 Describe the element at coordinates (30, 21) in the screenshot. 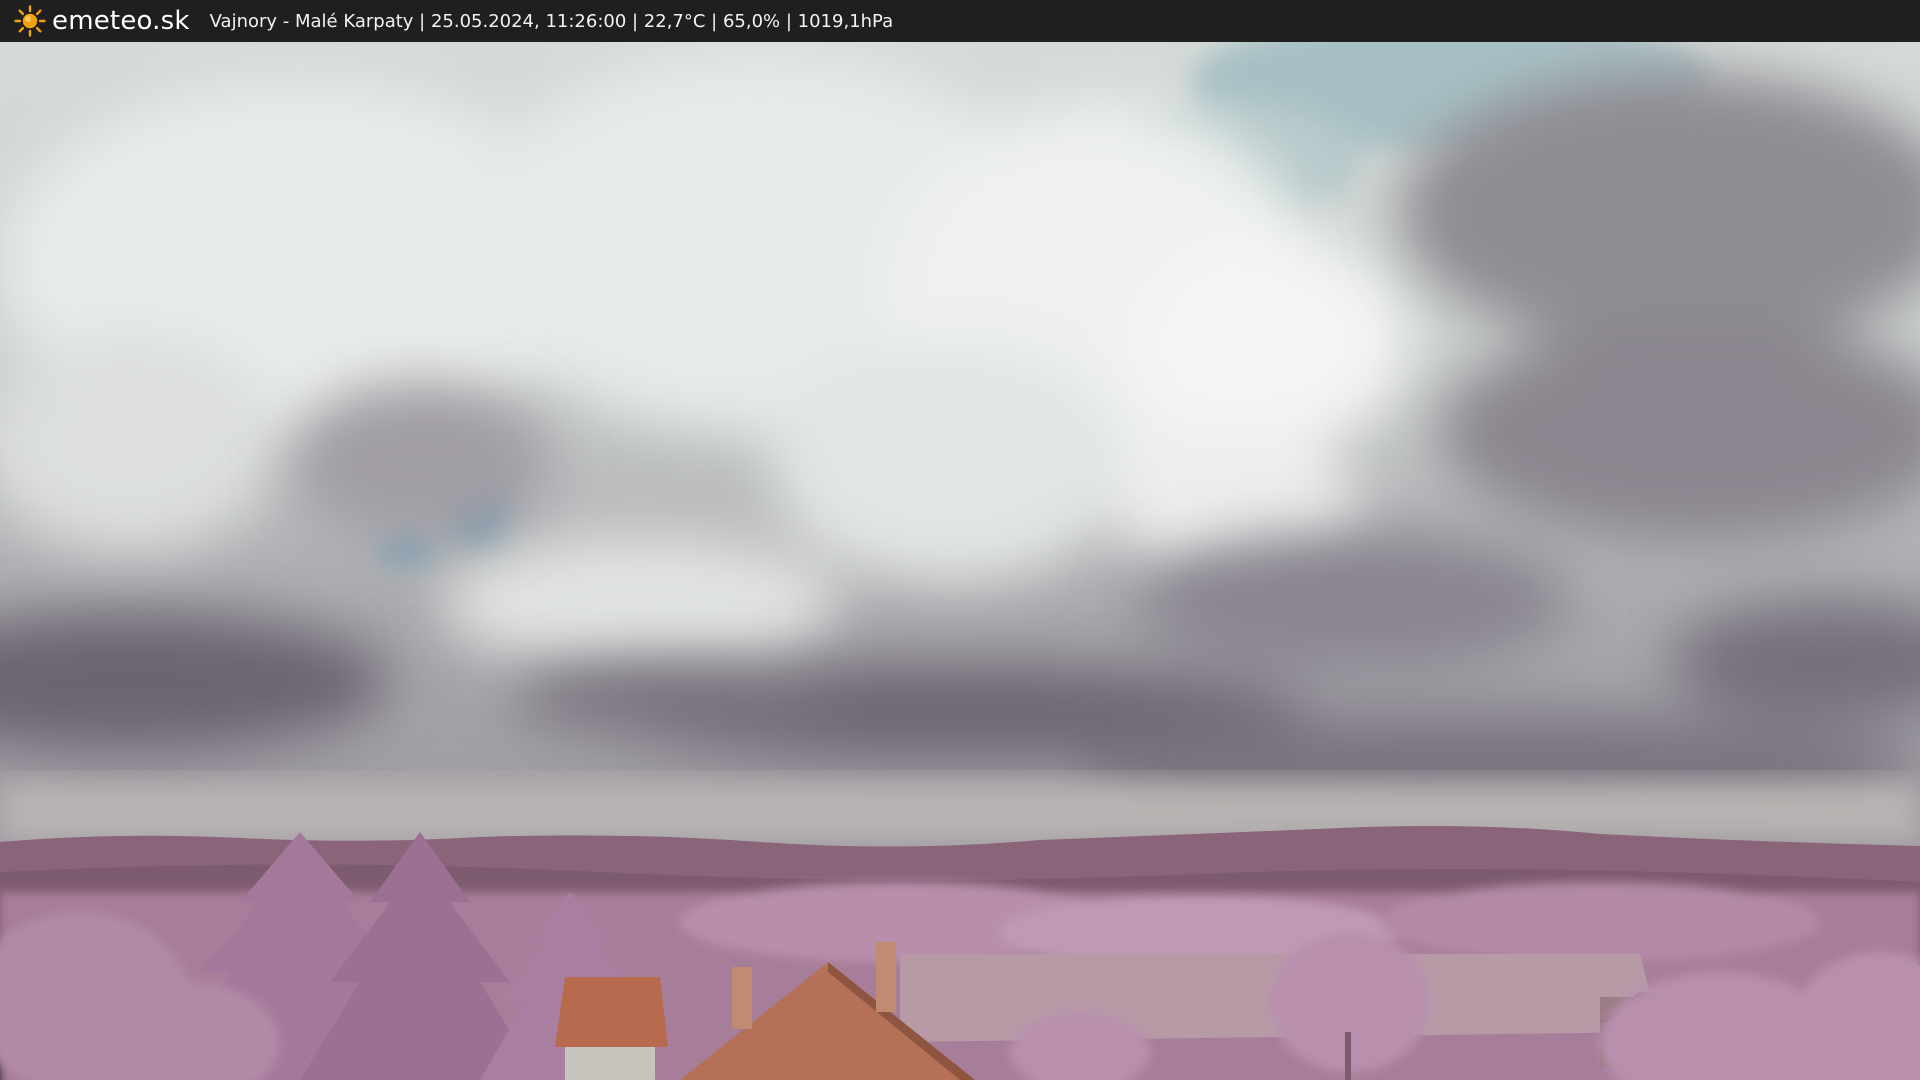

I see `sun-icon` at that location.